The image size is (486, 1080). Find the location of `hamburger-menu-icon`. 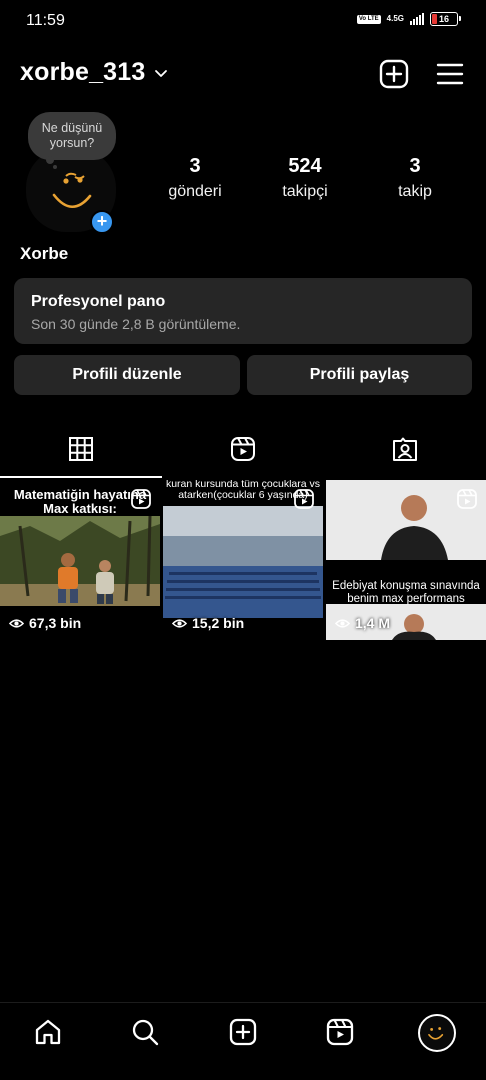

hamburger-menu-icon is located at coordinates (450, 74).